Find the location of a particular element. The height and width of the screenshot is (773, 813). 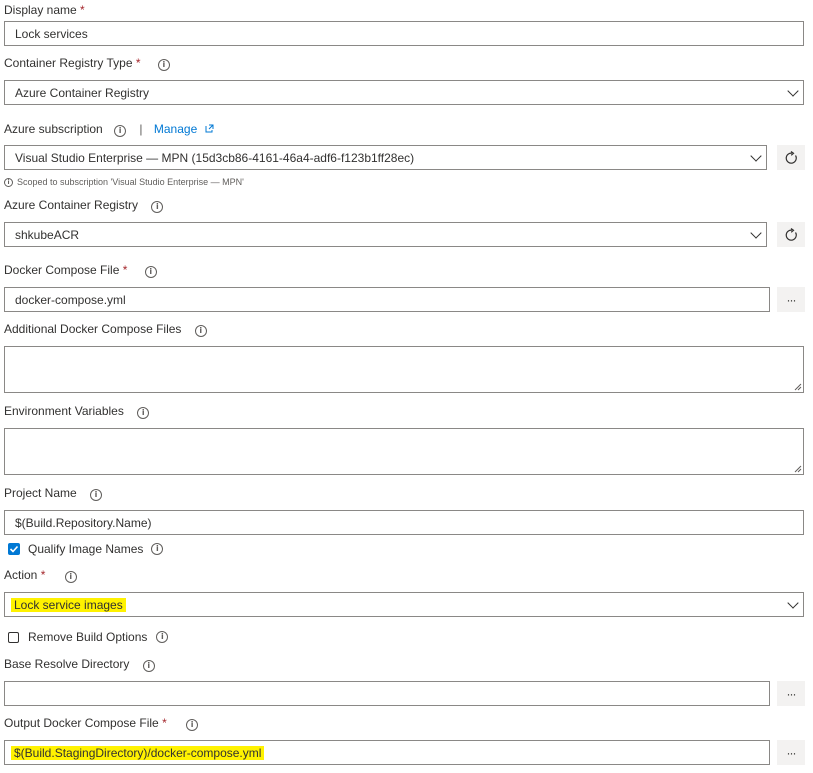

acr-label: Azure Container Registry i is located at coordinates (84, 205).